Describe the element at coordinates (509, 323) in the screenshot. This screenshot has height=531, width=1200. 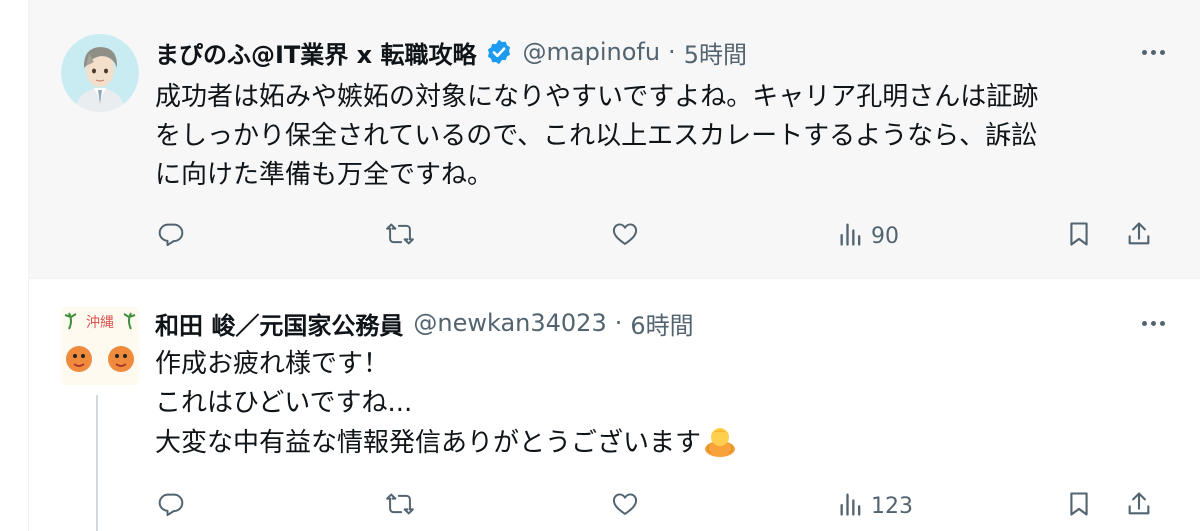
I see `handle: @newkan34023` at that location.